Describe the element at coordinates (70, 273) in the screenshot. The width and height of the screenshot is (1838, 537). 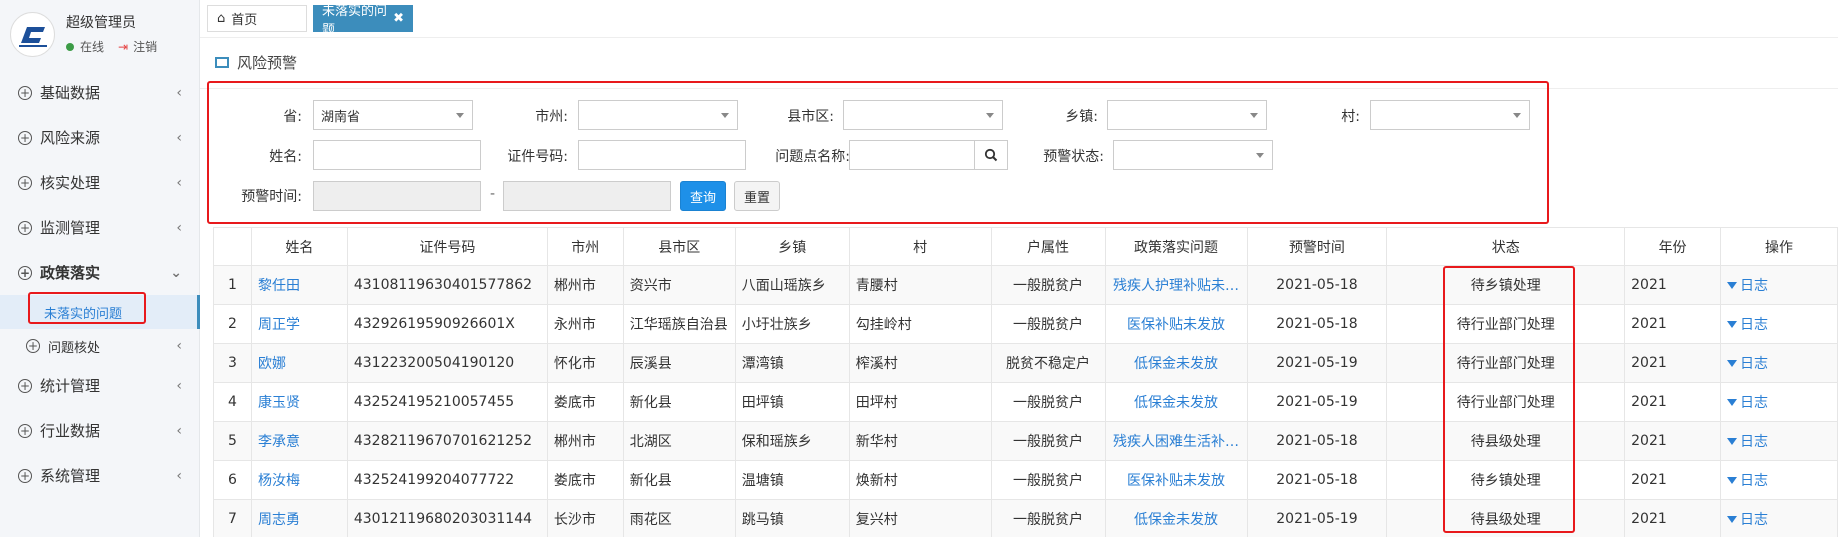
I see `sidebar-item-label: 政策落实` at that location.